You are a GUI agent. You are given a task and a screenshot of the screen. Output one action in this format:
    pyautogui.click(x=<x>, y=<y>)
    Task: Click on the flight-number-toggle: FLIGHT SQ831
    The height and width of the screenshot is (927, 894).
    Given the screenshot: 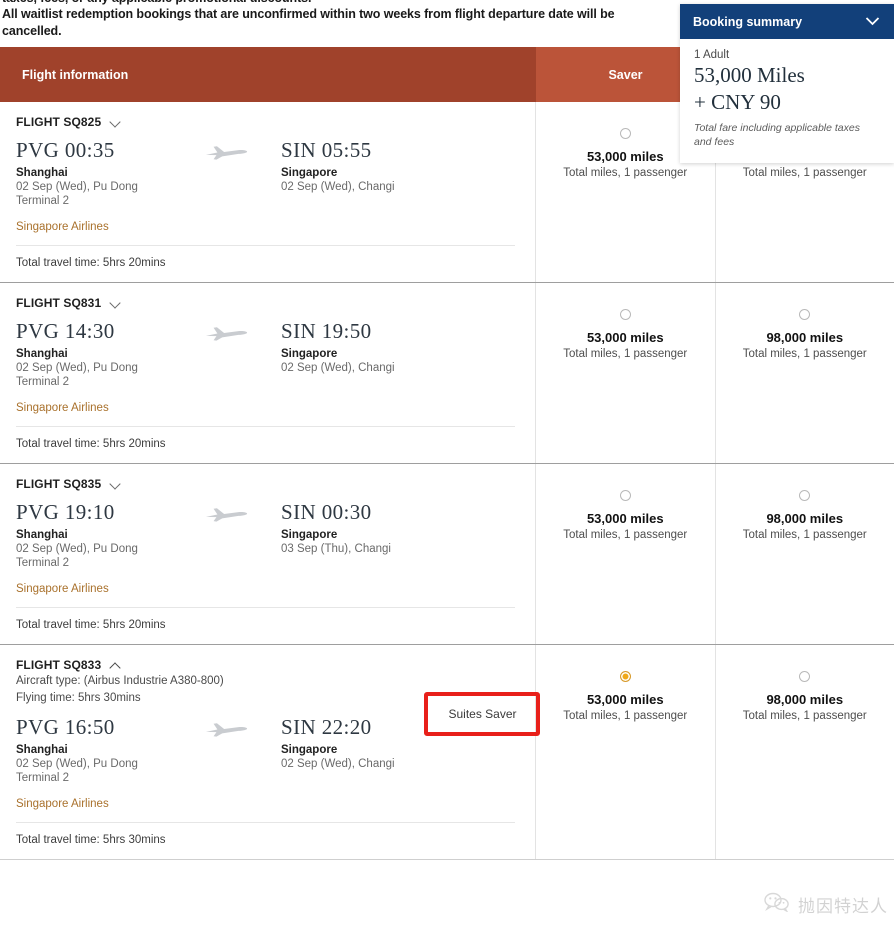 What is the action you would take?
    pyautogui.click(x=265, y=303)
    